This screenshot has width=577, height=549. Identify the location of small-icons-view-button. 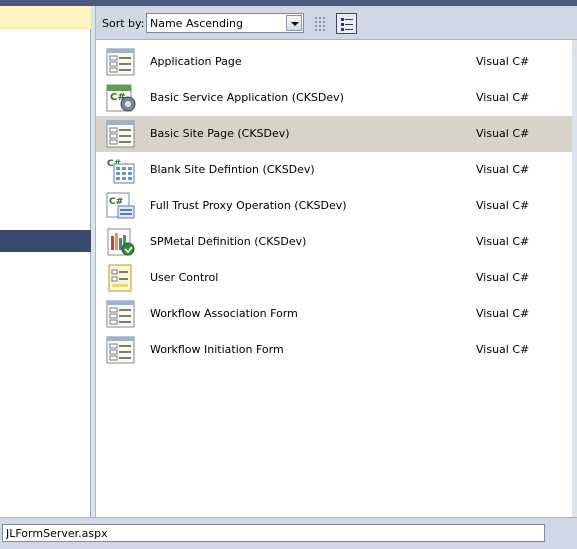
(321, 23).